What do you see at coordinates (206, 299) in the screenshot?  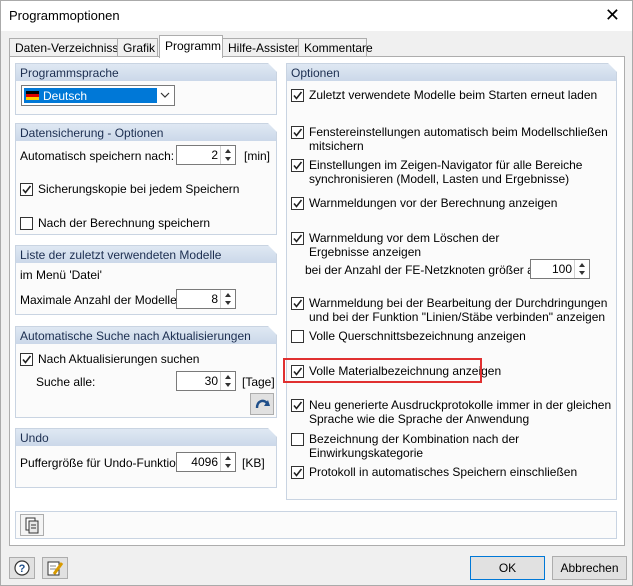 I see `recent-max-stepper: 8` at bounding box center [206, 299].